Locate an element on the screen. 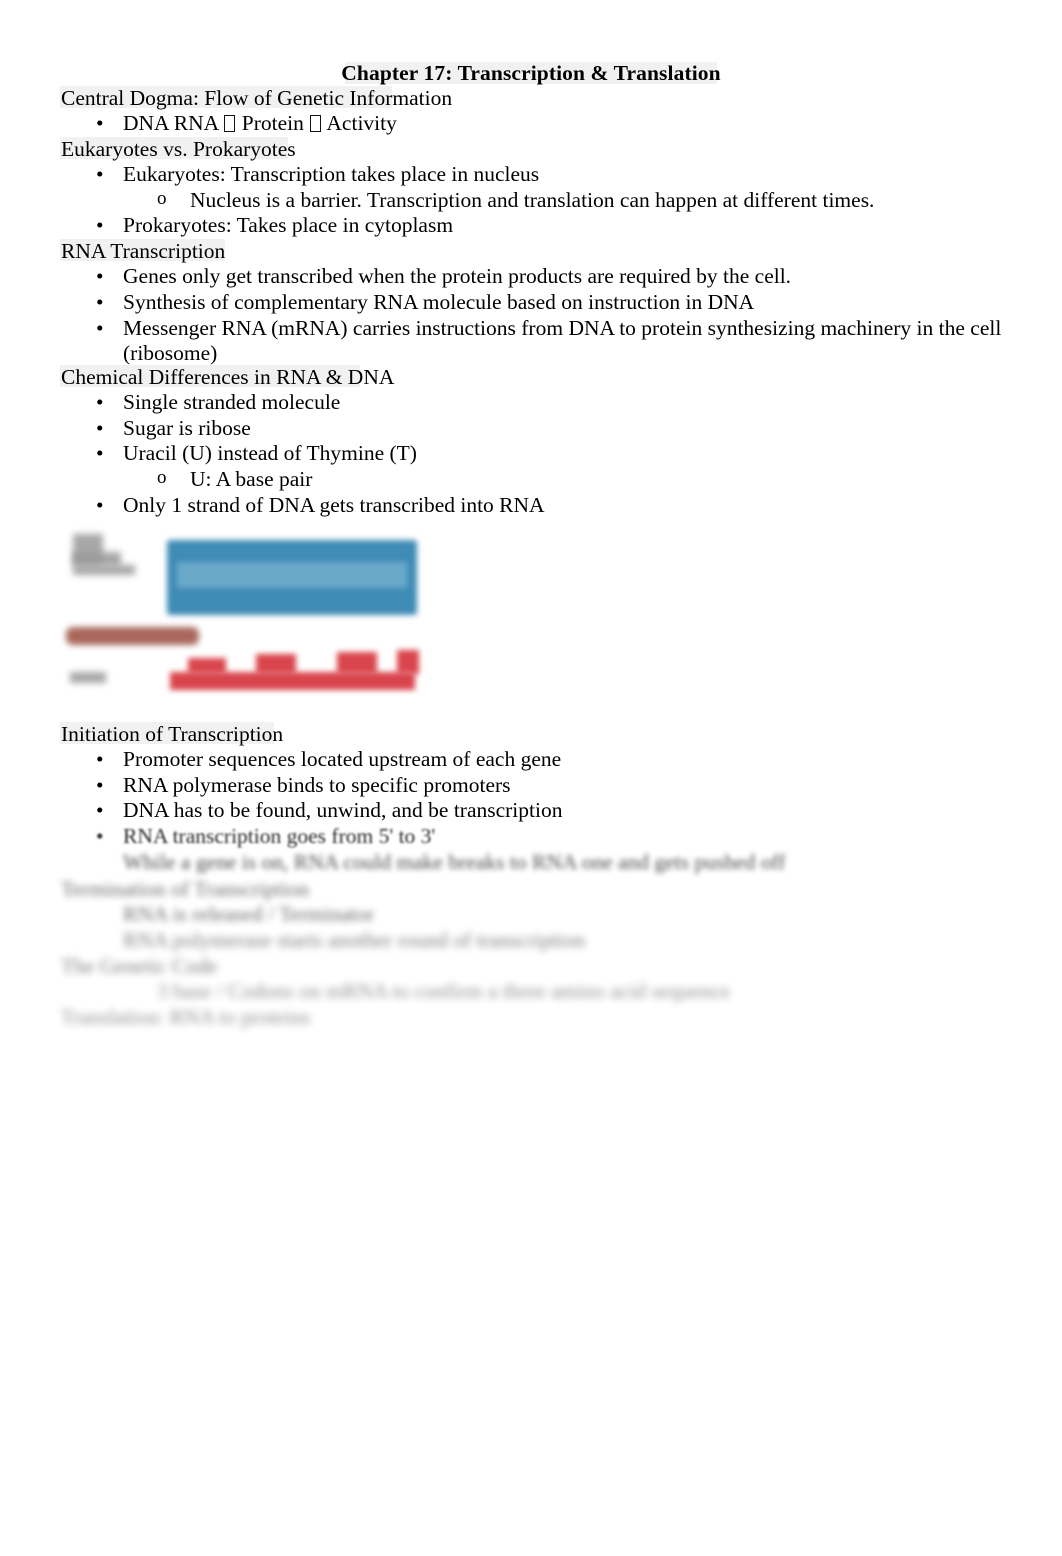  section-heading-initiation-of-transcription: Initiation of Transcription is located at coordinates (172, 734).